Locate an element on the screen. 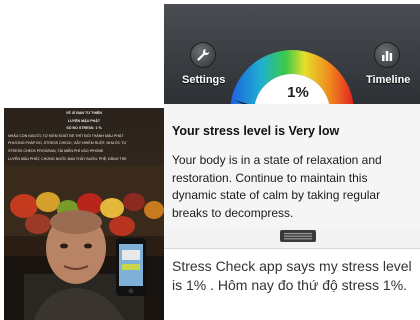 This screenshot has width=420, height=320. wrench-icon is located at coordinates (203, 54).